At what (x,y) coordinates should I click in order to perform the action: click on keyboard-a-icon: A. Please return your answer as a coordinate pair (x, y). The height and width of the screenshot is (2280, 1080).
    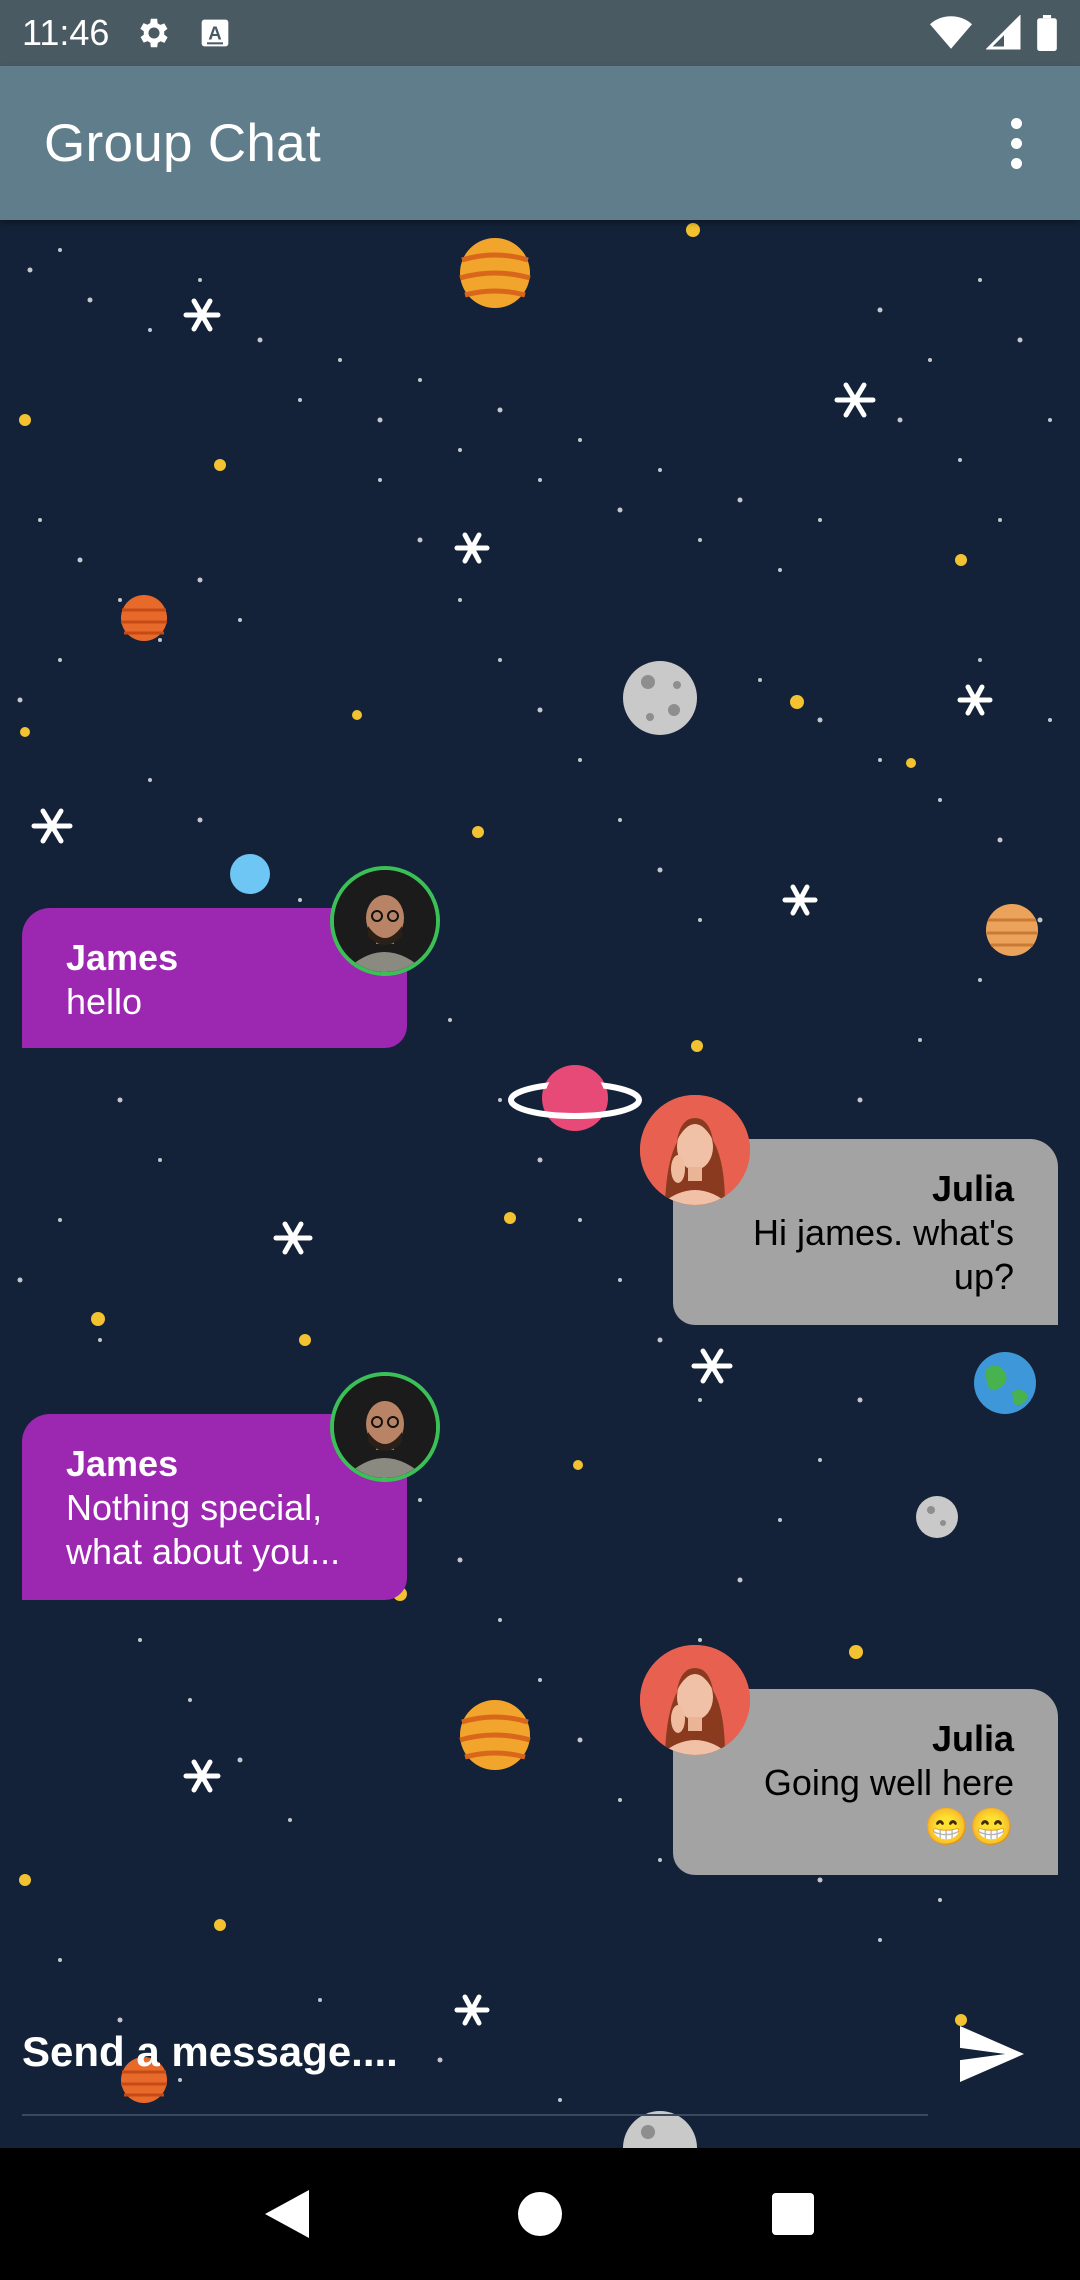
    Looking at the image, I should click on (215, 33).